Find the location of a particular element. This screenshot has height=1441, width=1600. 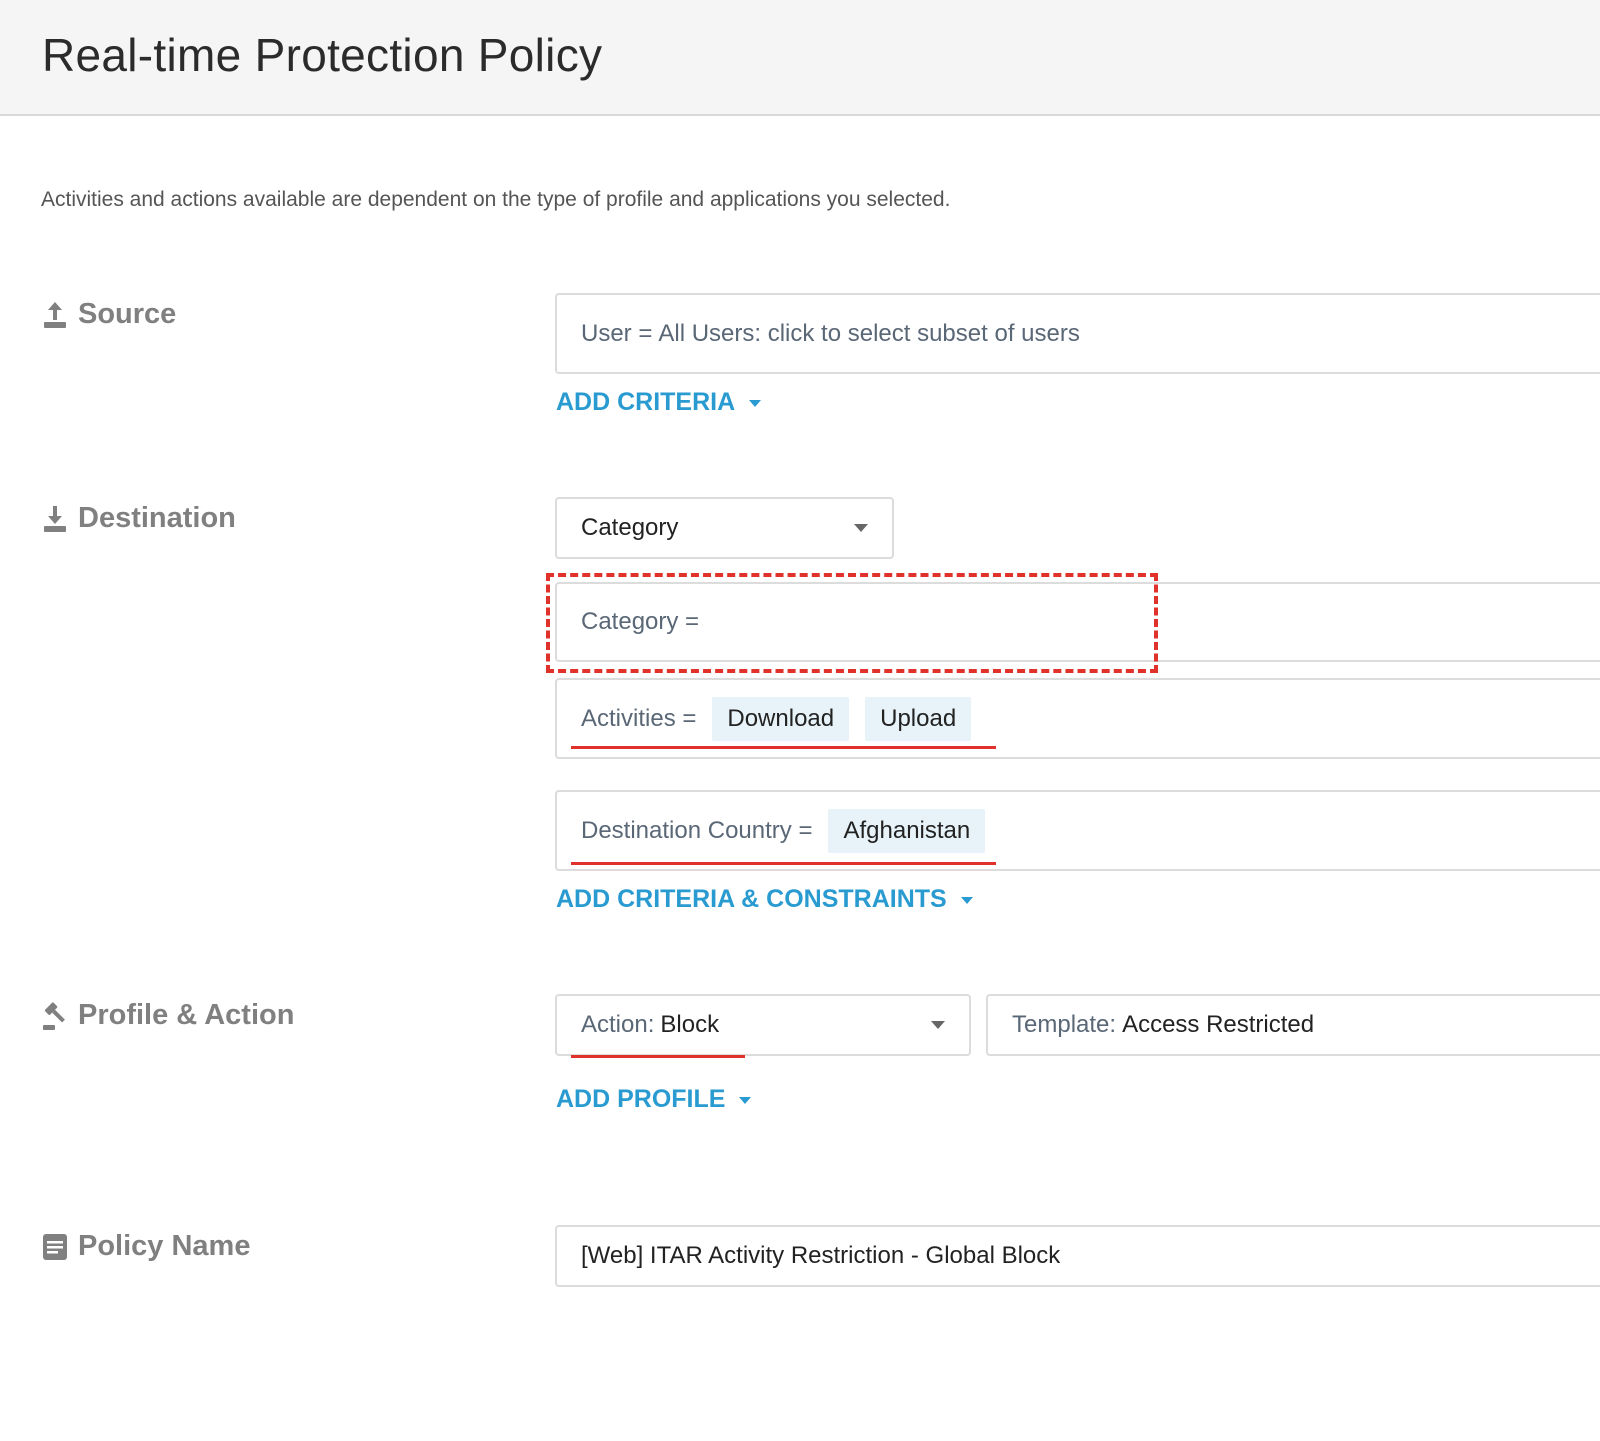

add-criteria-constraints-label: ADD CRITERIA & CONSTRAINTS is located at coordinates (751, 899).